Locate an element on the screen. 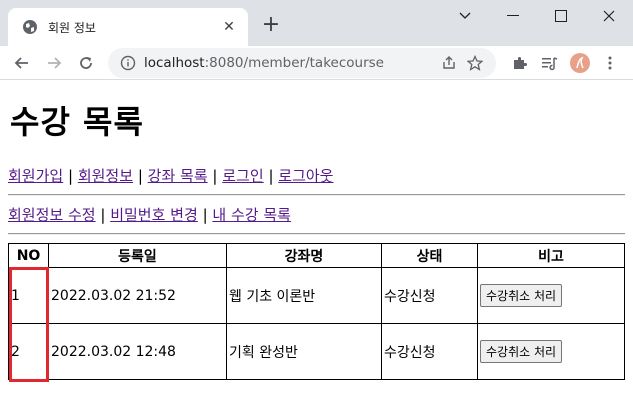 This screenshot has width=633, height=416. kebab-menu-icon is located at coordinates (610, 63).